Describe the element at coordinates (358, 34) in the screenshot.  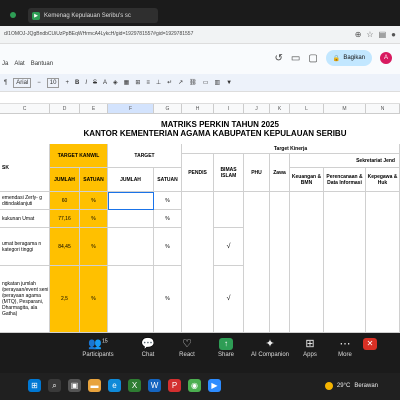
I see `zoom-icon: ⊕` at that location.